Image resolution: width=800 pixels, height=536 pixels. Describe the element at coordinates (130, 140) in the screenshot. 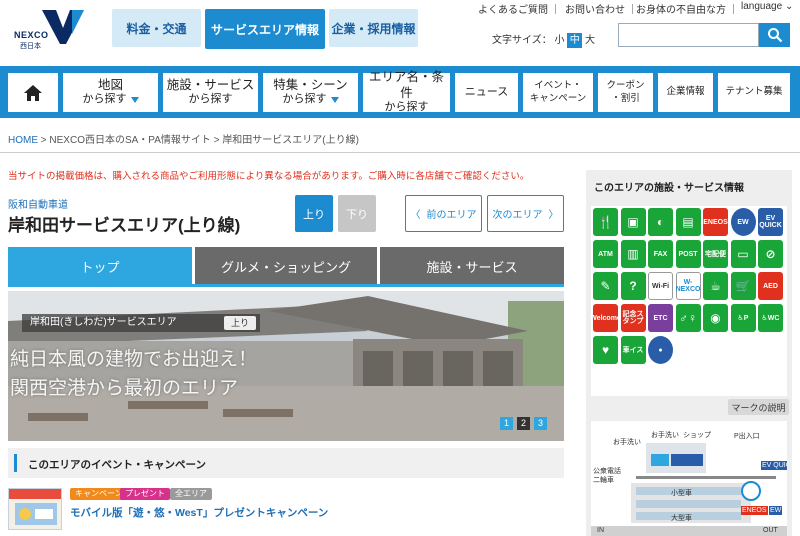

I see `breadcrumb-level1: NEXCO西日本のSA・PA情報サイト` at that location.